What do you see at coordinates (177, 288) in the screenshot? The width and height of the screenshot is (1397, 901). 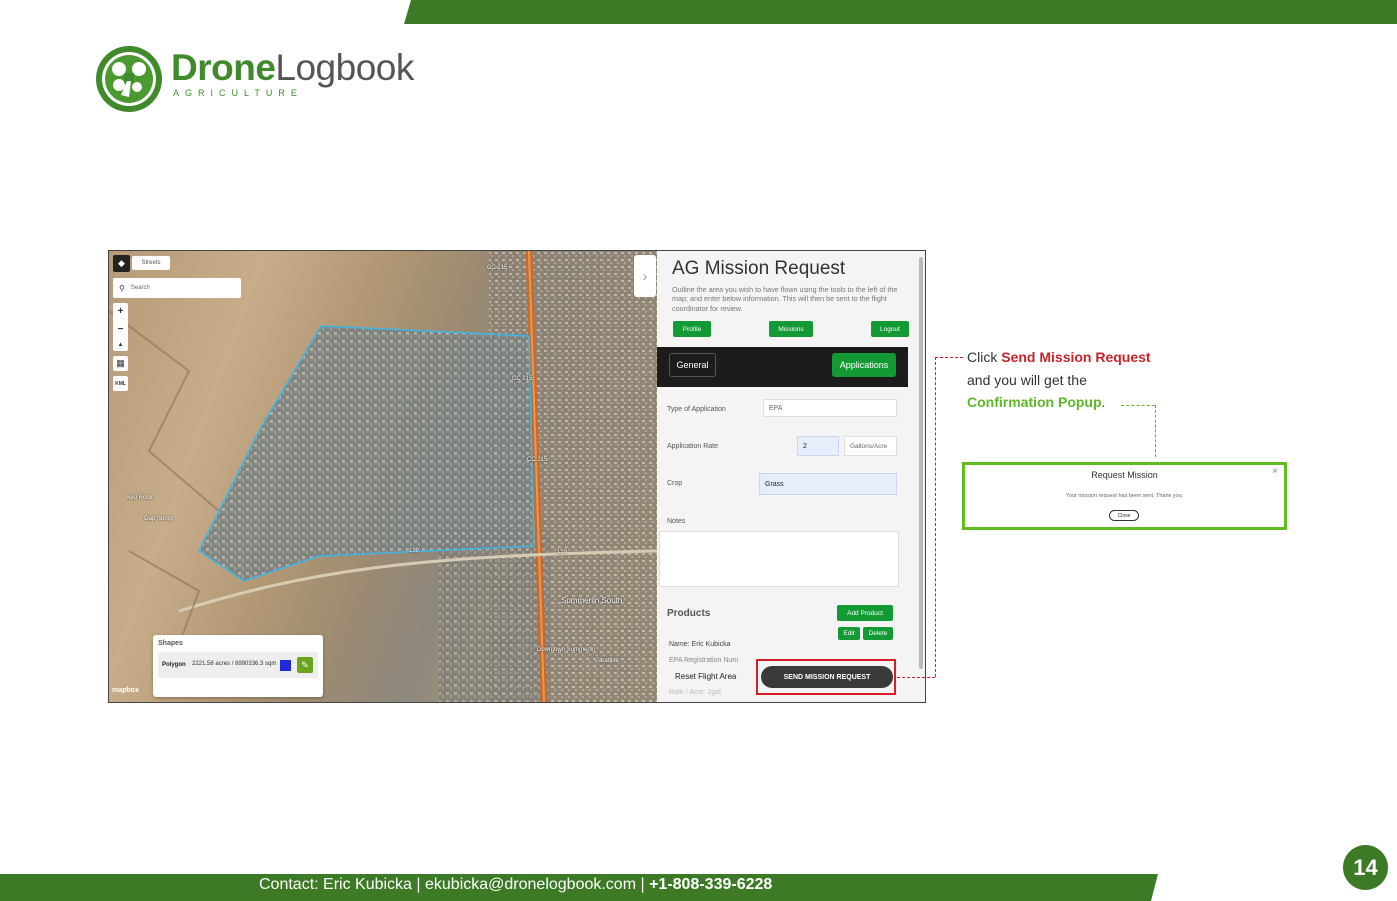 I see `map-search-input: ⚲ Search` at bounding box center [177, 288].